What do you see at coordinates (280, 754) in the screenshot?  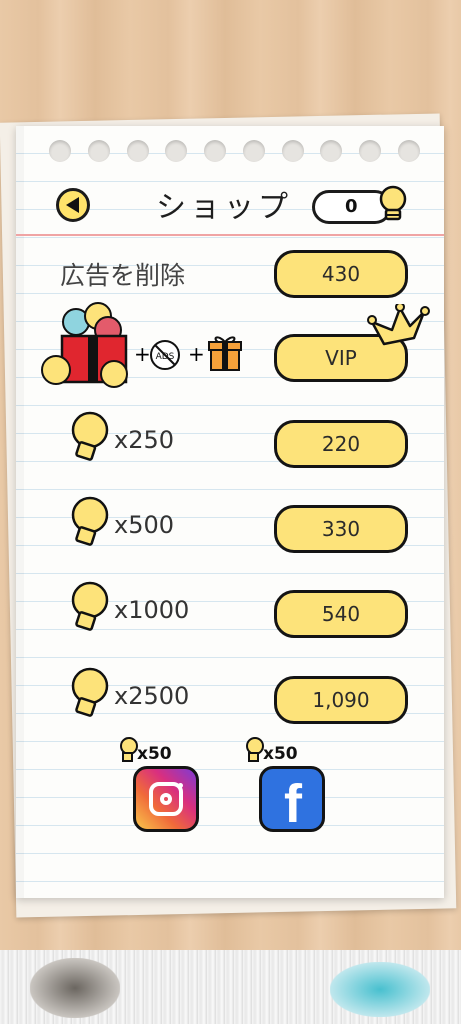 I see `facebook-reward-amount: x50` at bounding box center [280, 754].